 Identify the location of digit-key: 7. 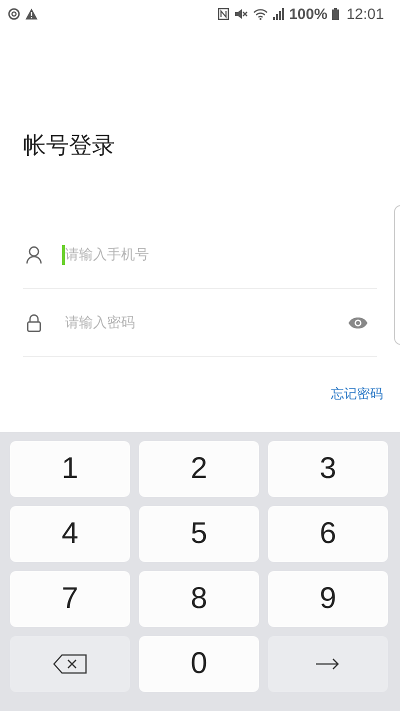
(70, 599).